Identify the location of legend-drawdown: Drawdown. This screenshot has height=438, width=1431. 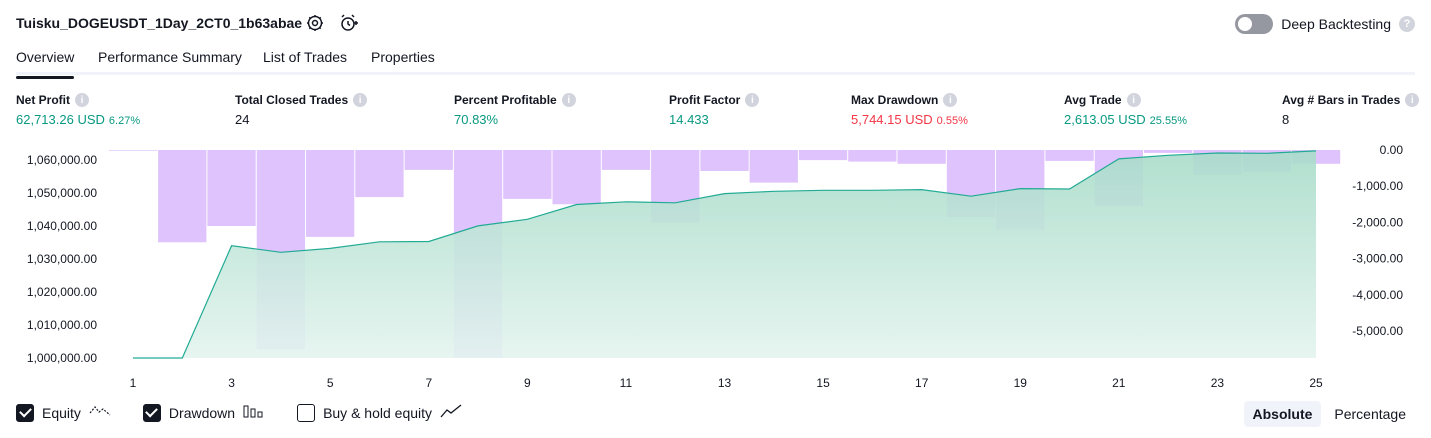
(203, 412).